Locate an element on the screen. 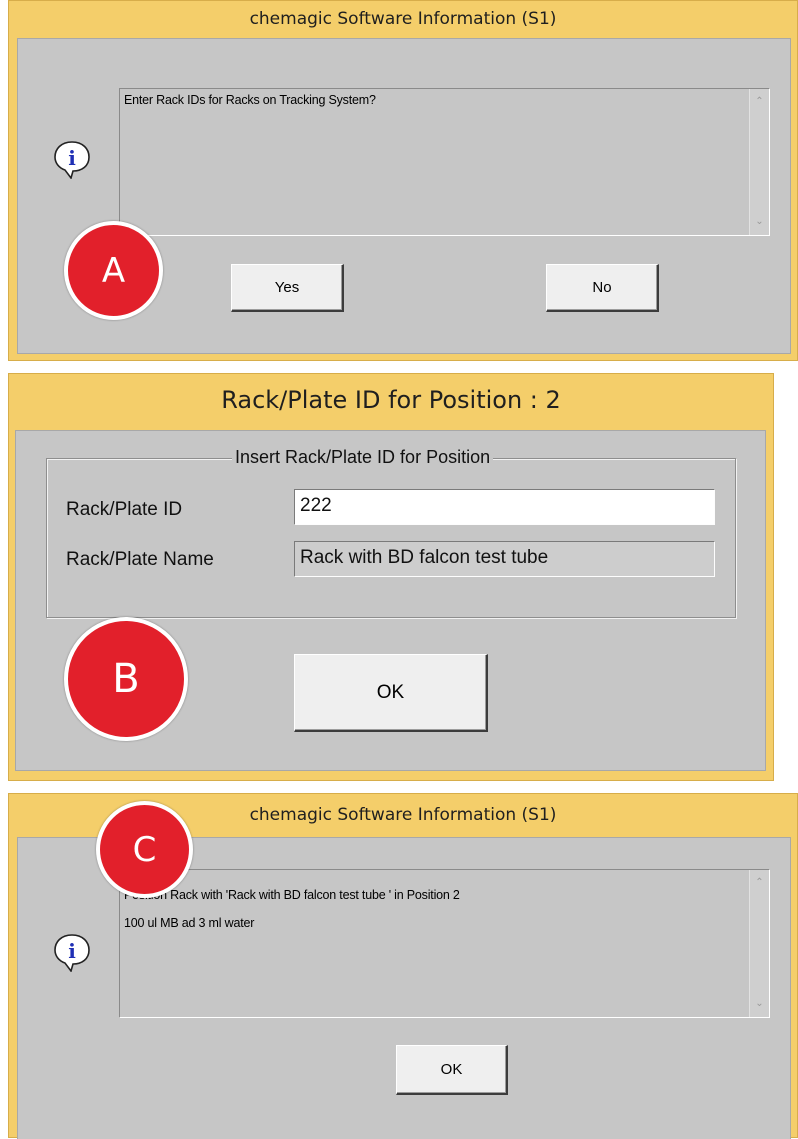  message-line: 100 ul MB ad 3 ml water is located at coordinates (189, 923).